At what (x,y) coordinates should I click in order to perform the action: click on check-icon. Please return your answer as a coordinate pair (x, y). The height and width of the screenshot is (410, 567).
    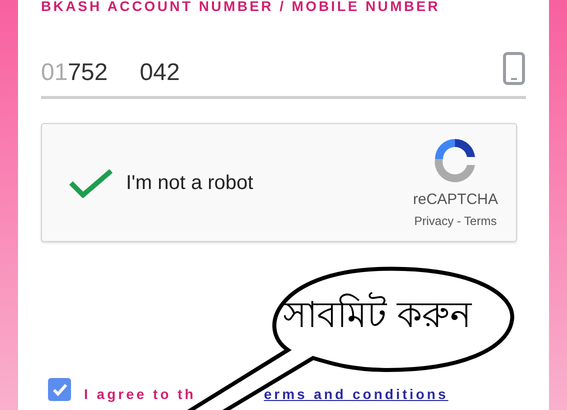
    Looking at the image, I should click on (59, 390).